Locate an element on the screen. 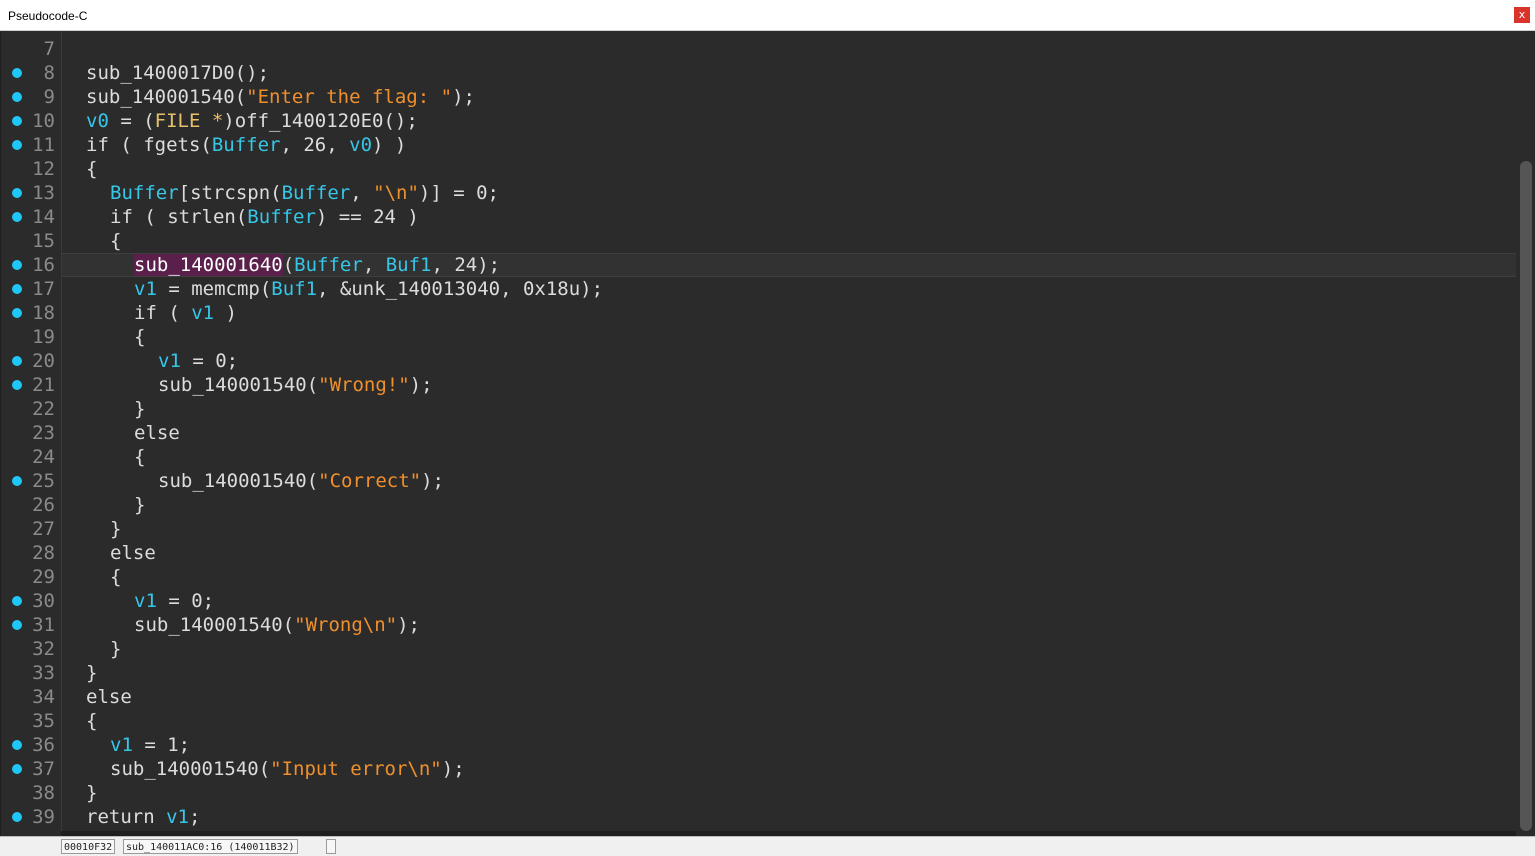 This screenshot has height=856, width=1535. gutter-line: 22 is located at coordinates (31, 409).